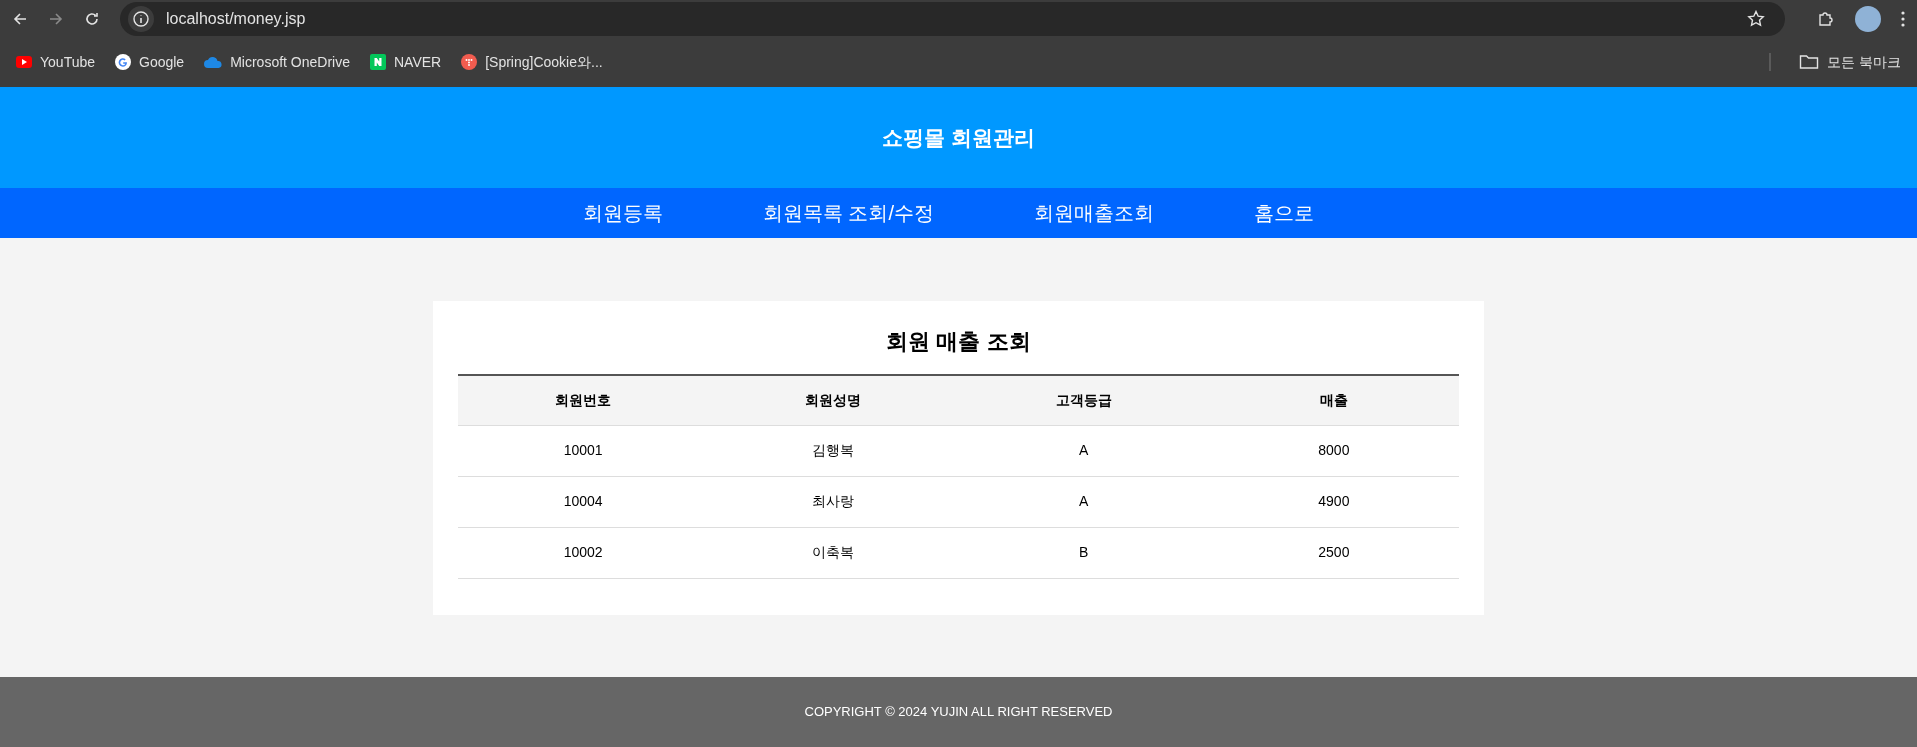 This screenshot has height=747, width=1917. I want to click on nav-link: 홈으로, so click(1284, 213).